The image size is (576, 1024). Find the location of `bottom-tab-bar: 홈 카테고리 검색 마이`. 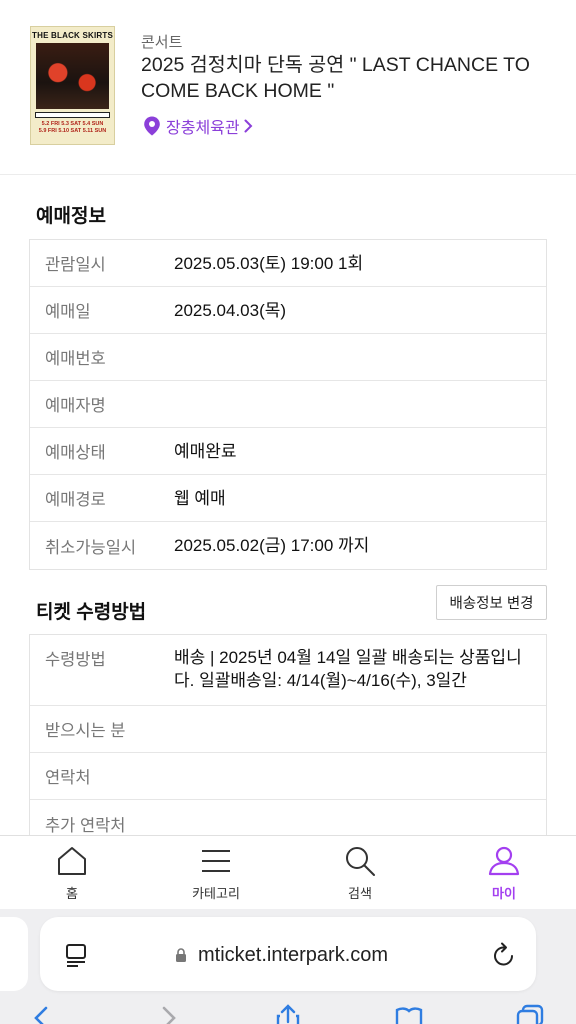

bottom-tab-bar: 홈 카테고리 검색 마이 is located at coordinates (288, 872).